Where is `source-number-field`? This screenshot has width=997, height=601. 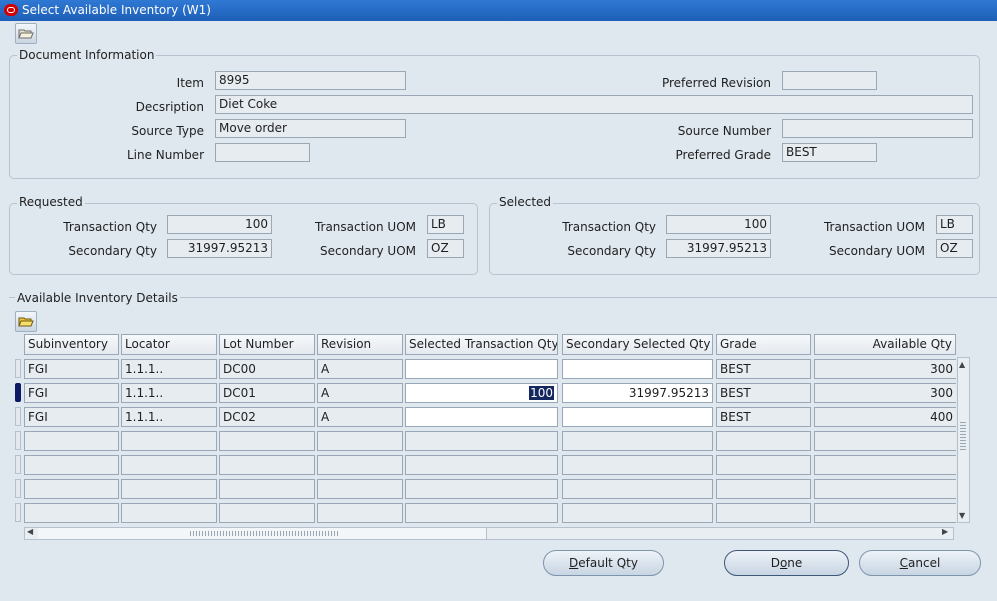 source-number-field is located at coordinates (877, 128).